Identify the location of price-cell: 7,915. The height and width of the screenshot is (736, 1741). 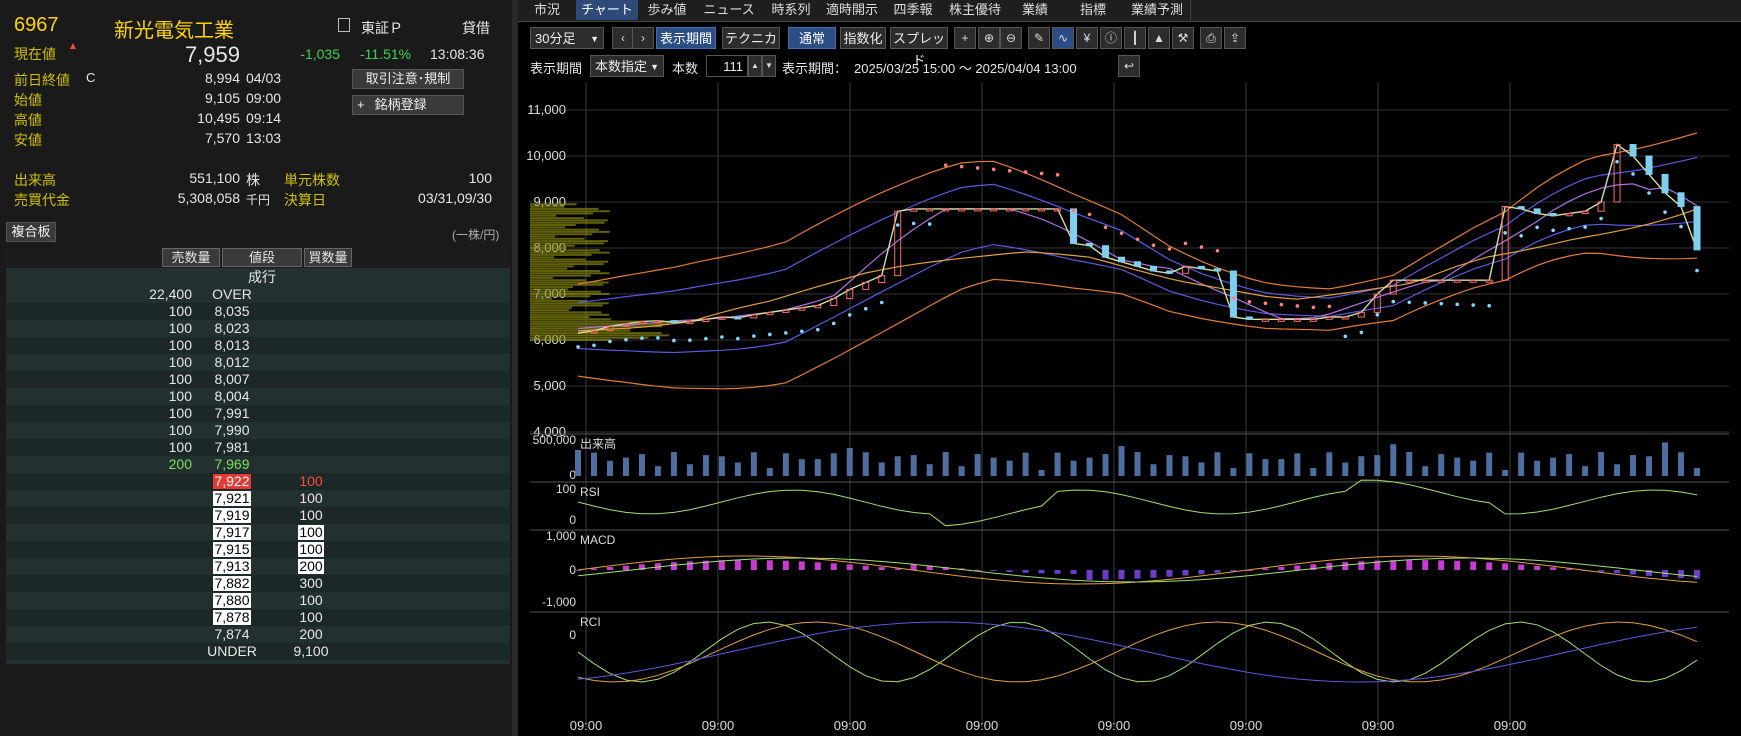
(232, 549).